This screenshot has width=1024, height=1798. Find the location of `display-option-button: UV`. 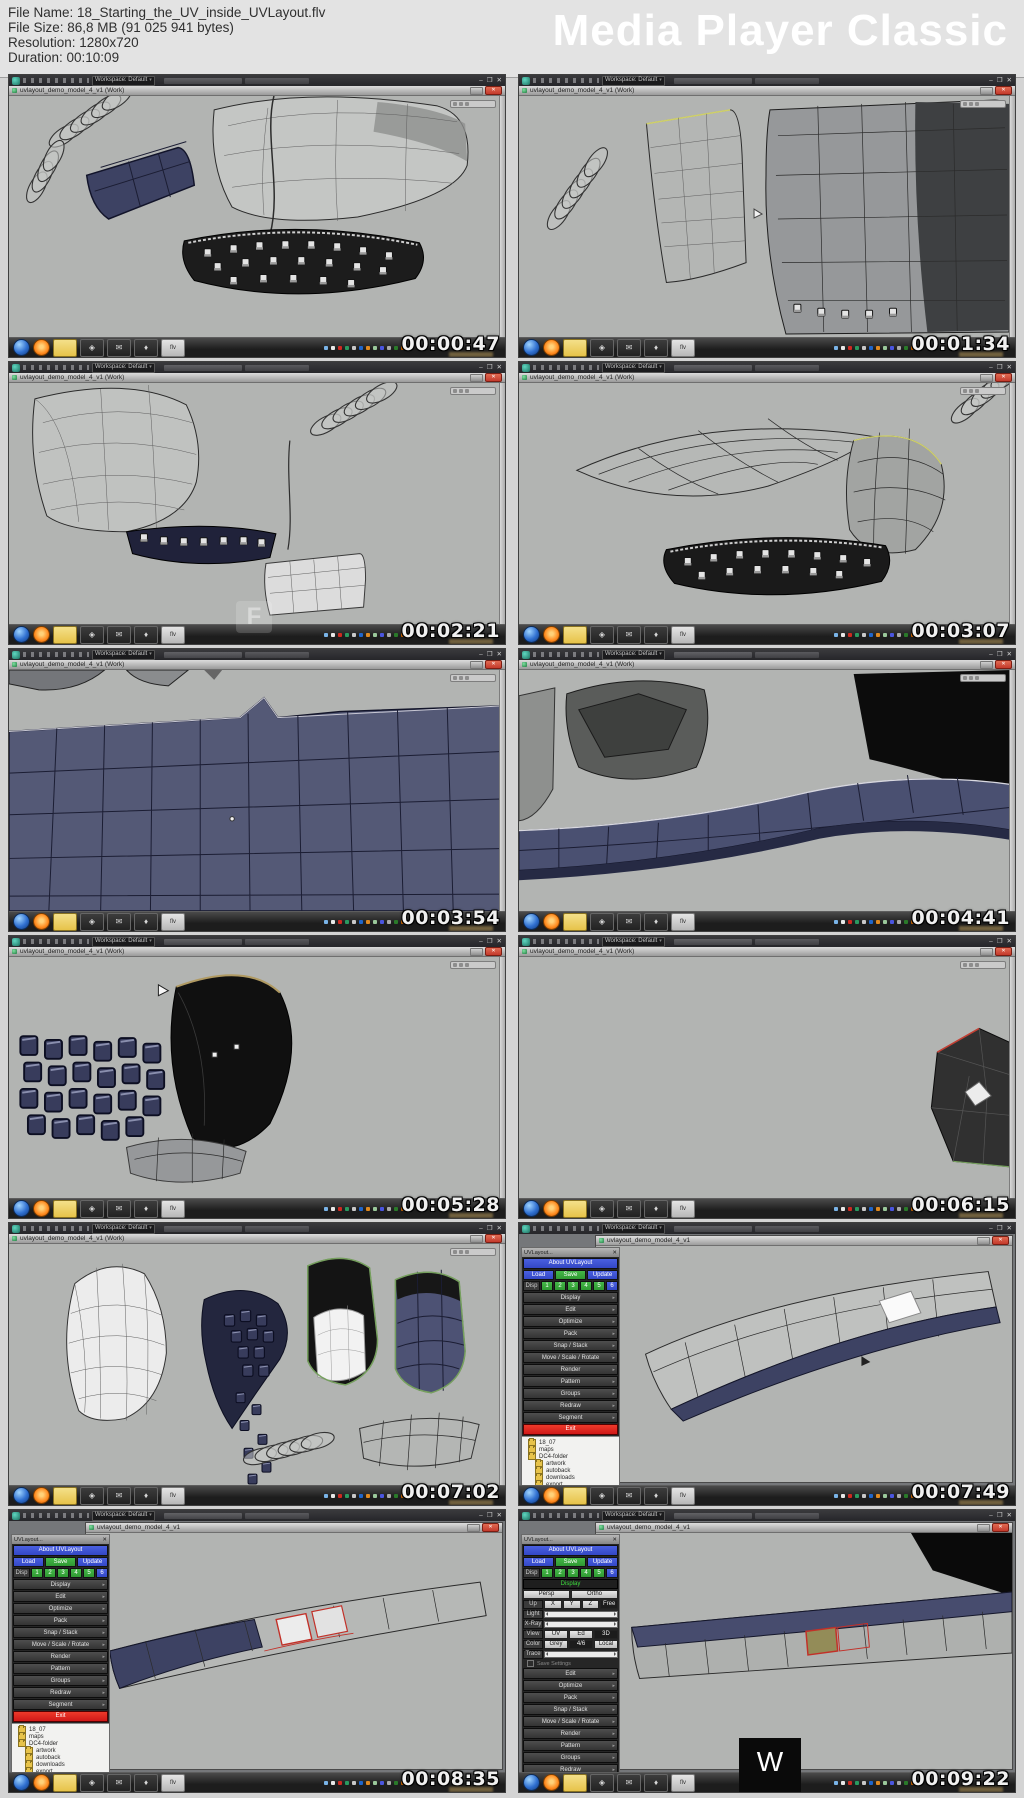

display-option-button: UV is located at coordinates (556, 1634).